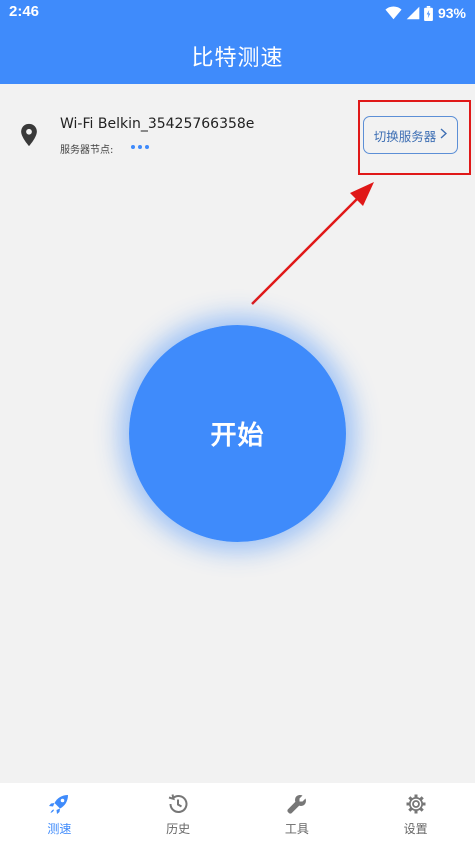  I want to click on battery-icon, so click(428, 13).